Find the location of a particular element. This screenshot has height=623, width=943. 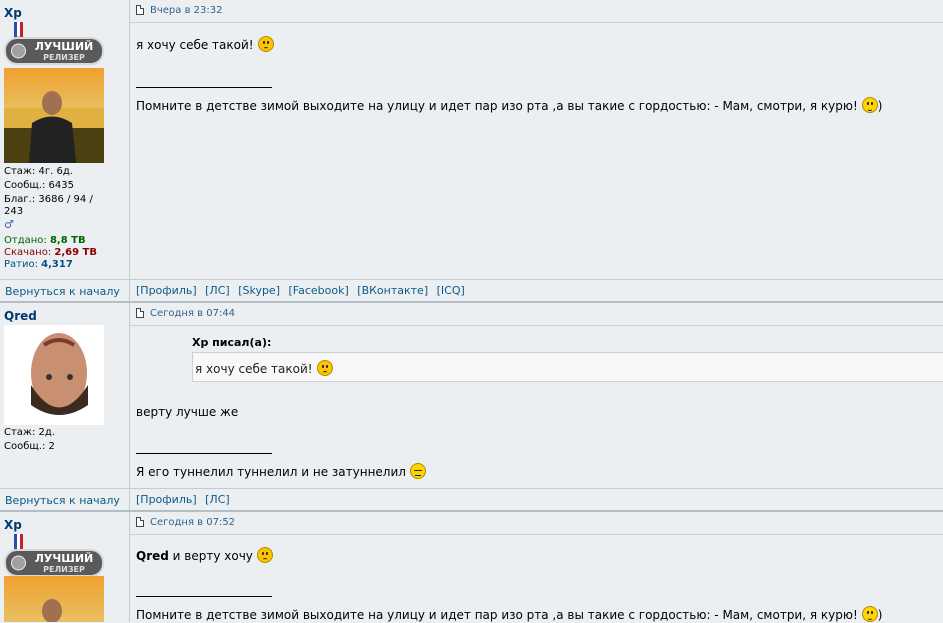

quote-author: Xp писал(а): is located at coordinates (232, 342).